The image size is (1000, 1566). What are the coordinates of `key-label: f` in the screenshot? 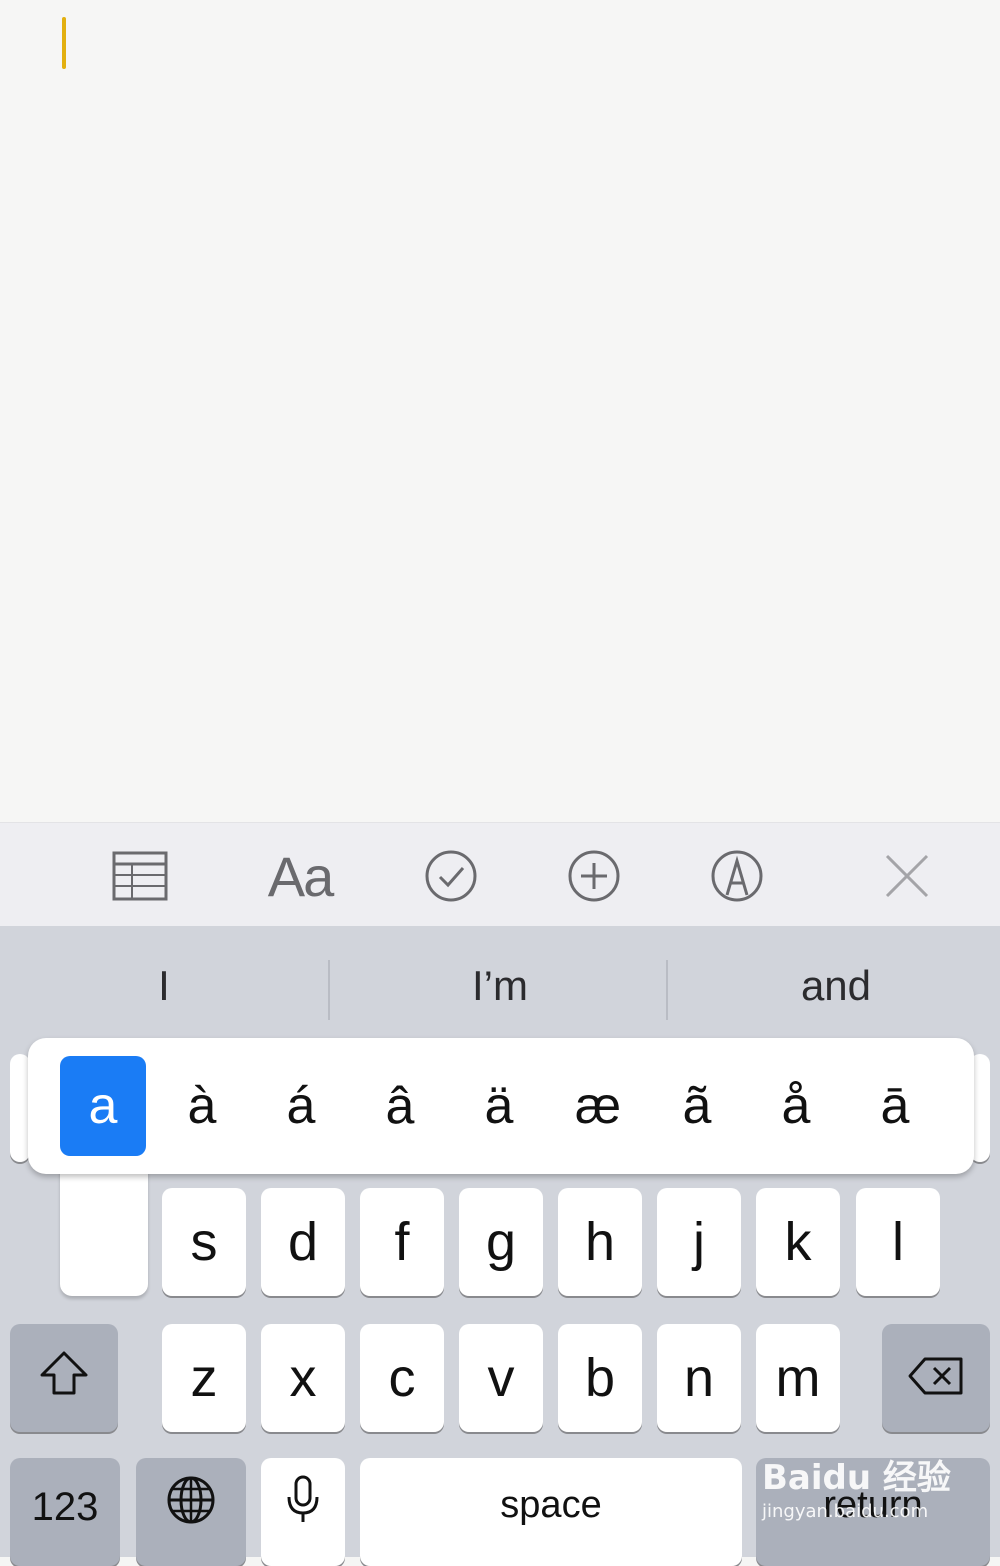 It's located at (402, 1242).